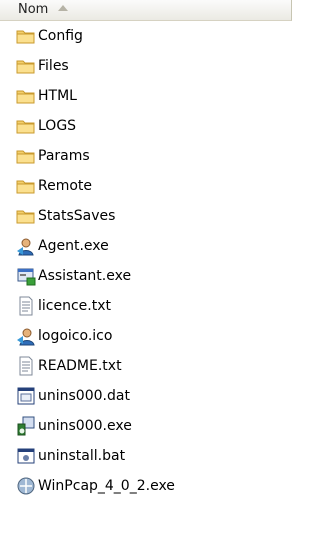 The height and width of the screenshot is (548, 320). I want to click on name-column-header: Nom, so click(146, 10).